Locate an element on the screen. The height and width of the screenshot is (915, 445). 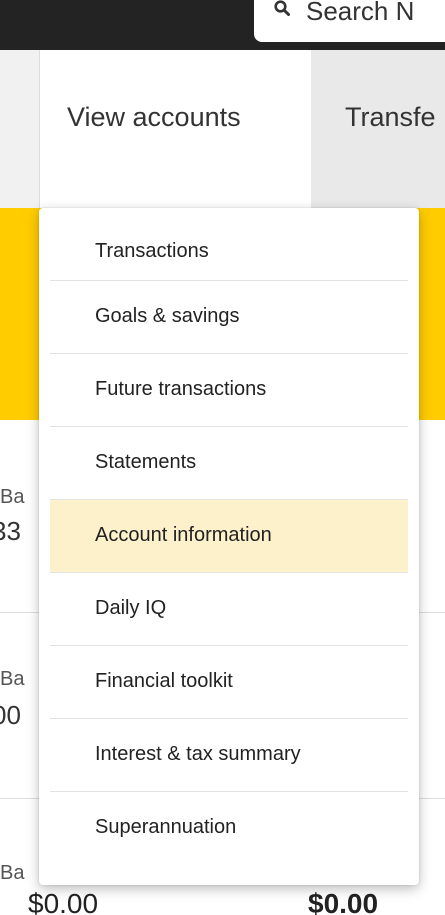
nav-left-tab is located at coordinates (20, 129).